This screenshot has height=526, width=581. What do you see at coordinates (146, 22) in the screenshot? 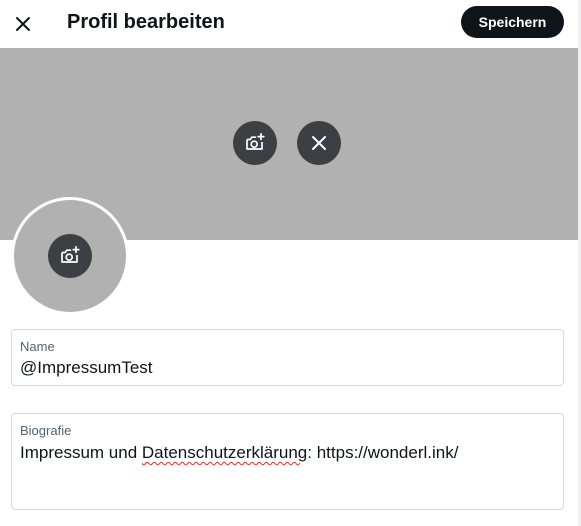
I see `page-title: Profil bearbeiten` at bounding box center [146, 22].